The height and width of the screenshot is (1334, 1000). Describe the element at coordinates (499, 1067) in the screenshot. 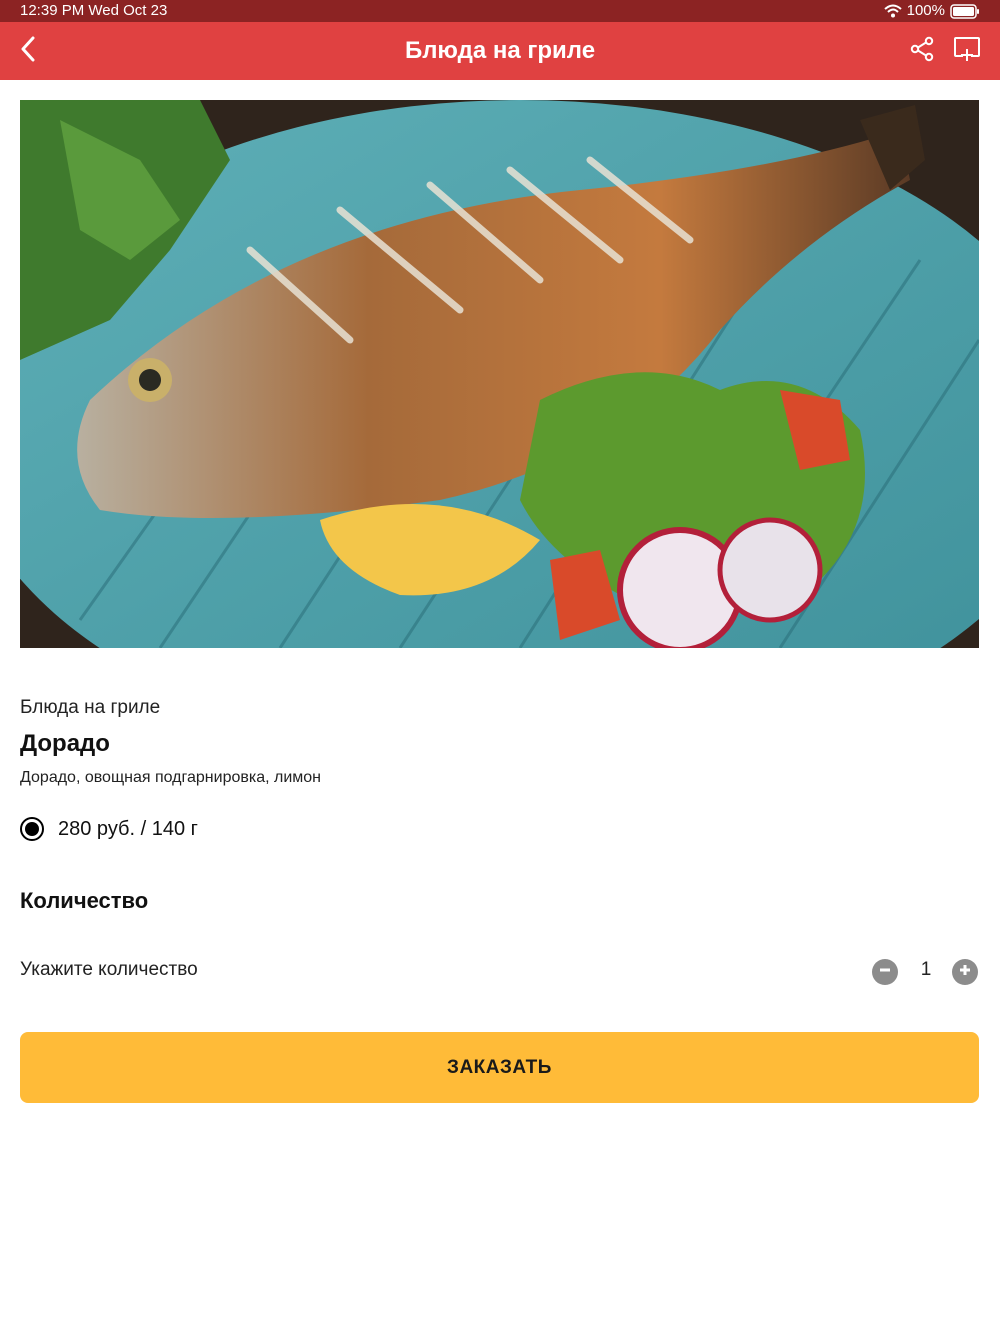

I see `order-button: ЗАКАЗАТЬ` at that location.